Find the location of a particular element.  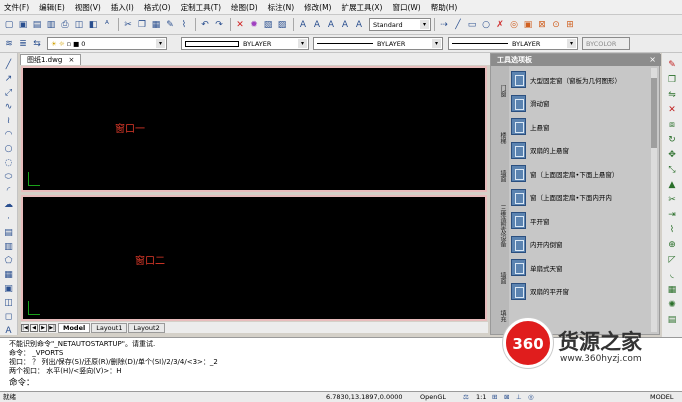

break-icon: ⌇ is located at coordinates (672, 230).